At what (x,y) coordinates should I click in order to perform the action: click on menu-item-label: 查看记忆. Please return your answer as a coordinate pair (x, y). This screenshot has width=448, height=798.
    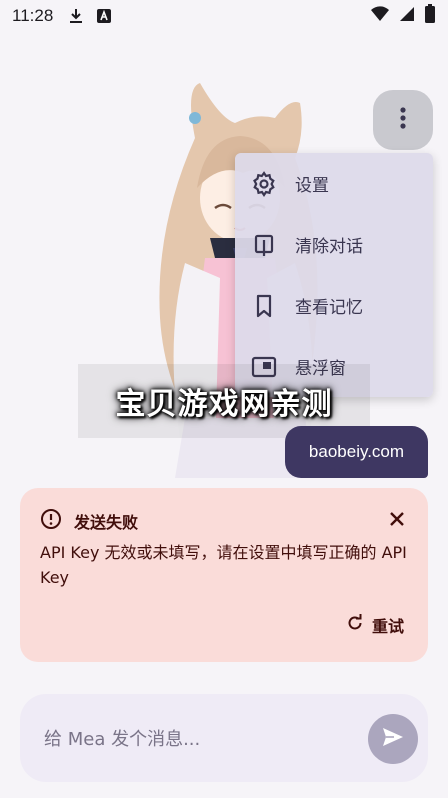
    Looking at the image, I should click on (329, 308).